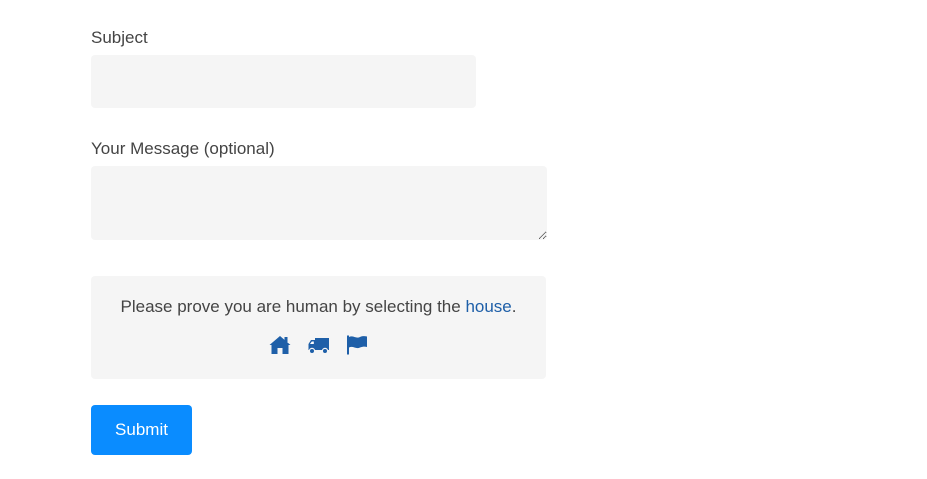 The image size is (927, 479). What do you see at coordinates (319, 203) in the screenshot?
I see `message-textarea` at bounding box center [319, 203].